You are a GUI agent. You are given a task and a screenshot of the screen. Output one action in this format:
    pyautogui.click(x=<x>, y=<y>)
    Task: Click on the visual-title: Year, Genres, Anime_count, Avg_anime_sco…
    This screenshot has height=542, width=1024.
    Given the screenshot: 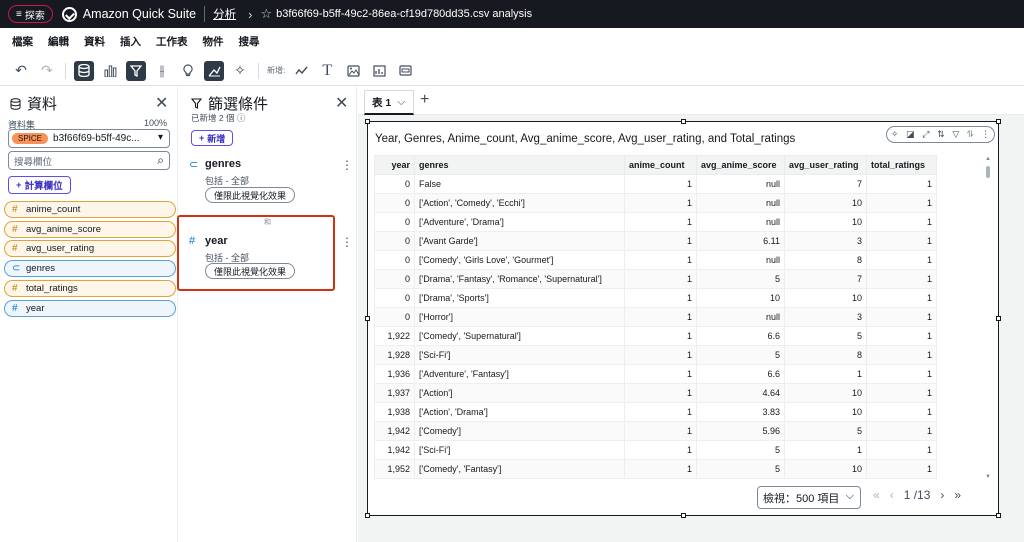 What is the action you would take?
    pyautogui.click(x=585, y=139)
    